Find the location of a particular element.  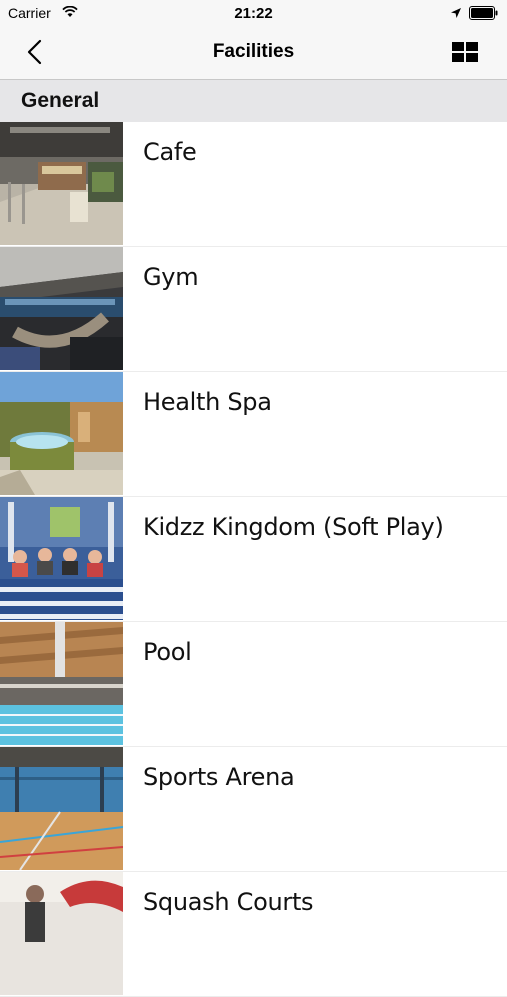

navigation-bar: Facilities is located at coordinates (253, 54).